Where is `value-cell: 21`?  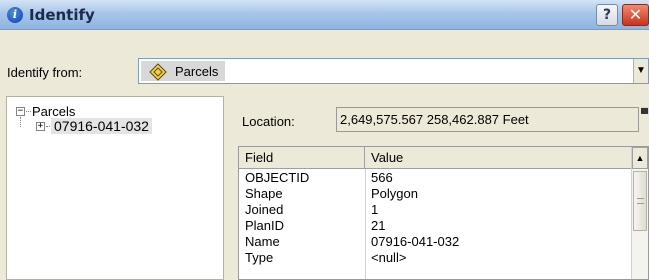 value-cell: 21 is located at coordinates (378, 225).